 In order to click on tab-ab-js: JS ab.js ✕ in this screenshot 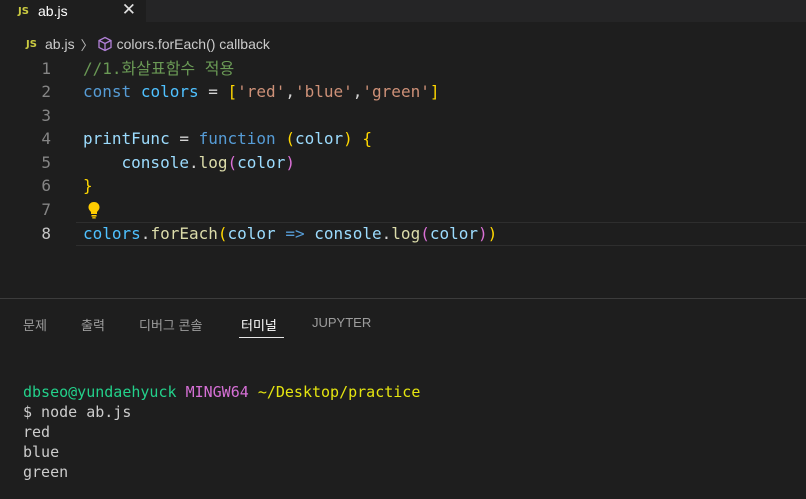, I will do `click(73, 11)`.